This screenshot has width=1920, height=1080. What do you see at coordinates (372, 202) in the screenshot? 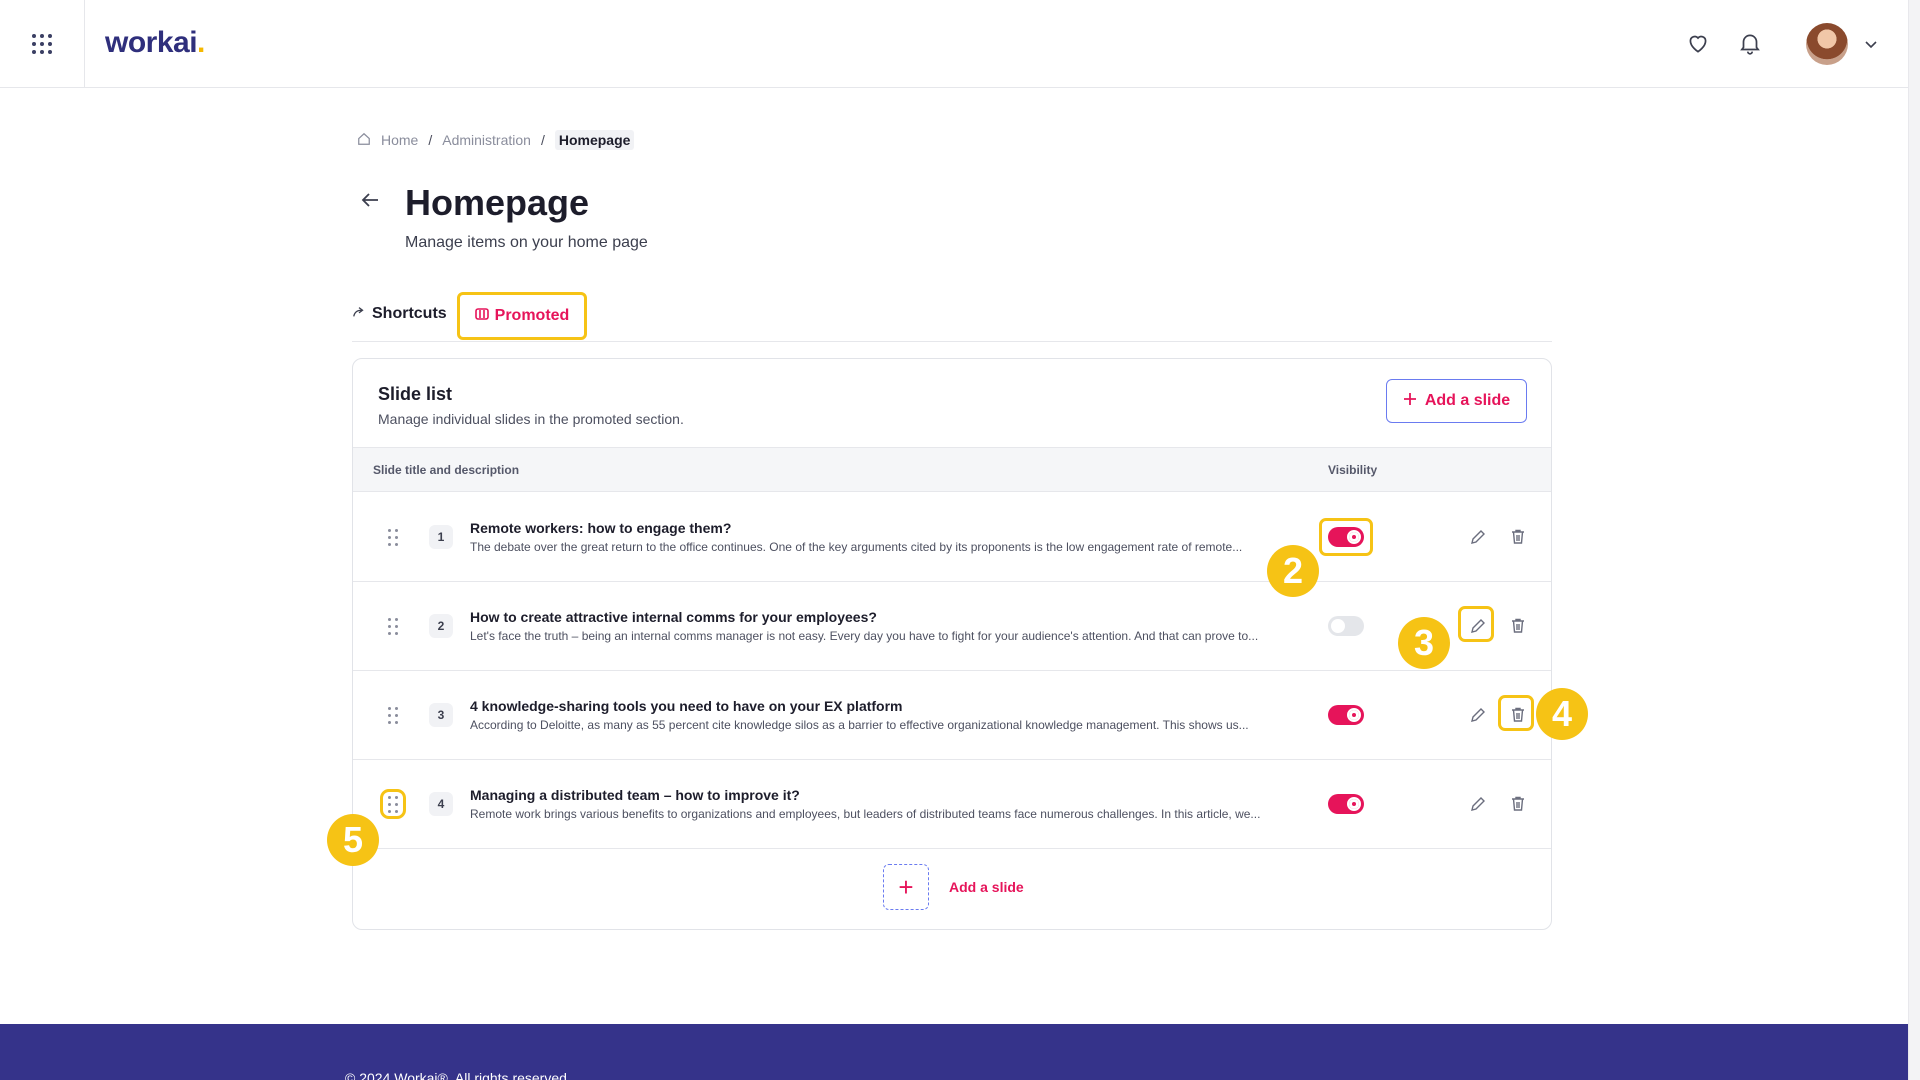
I see `back-arrow-icon` at bounding box center [372, 202].